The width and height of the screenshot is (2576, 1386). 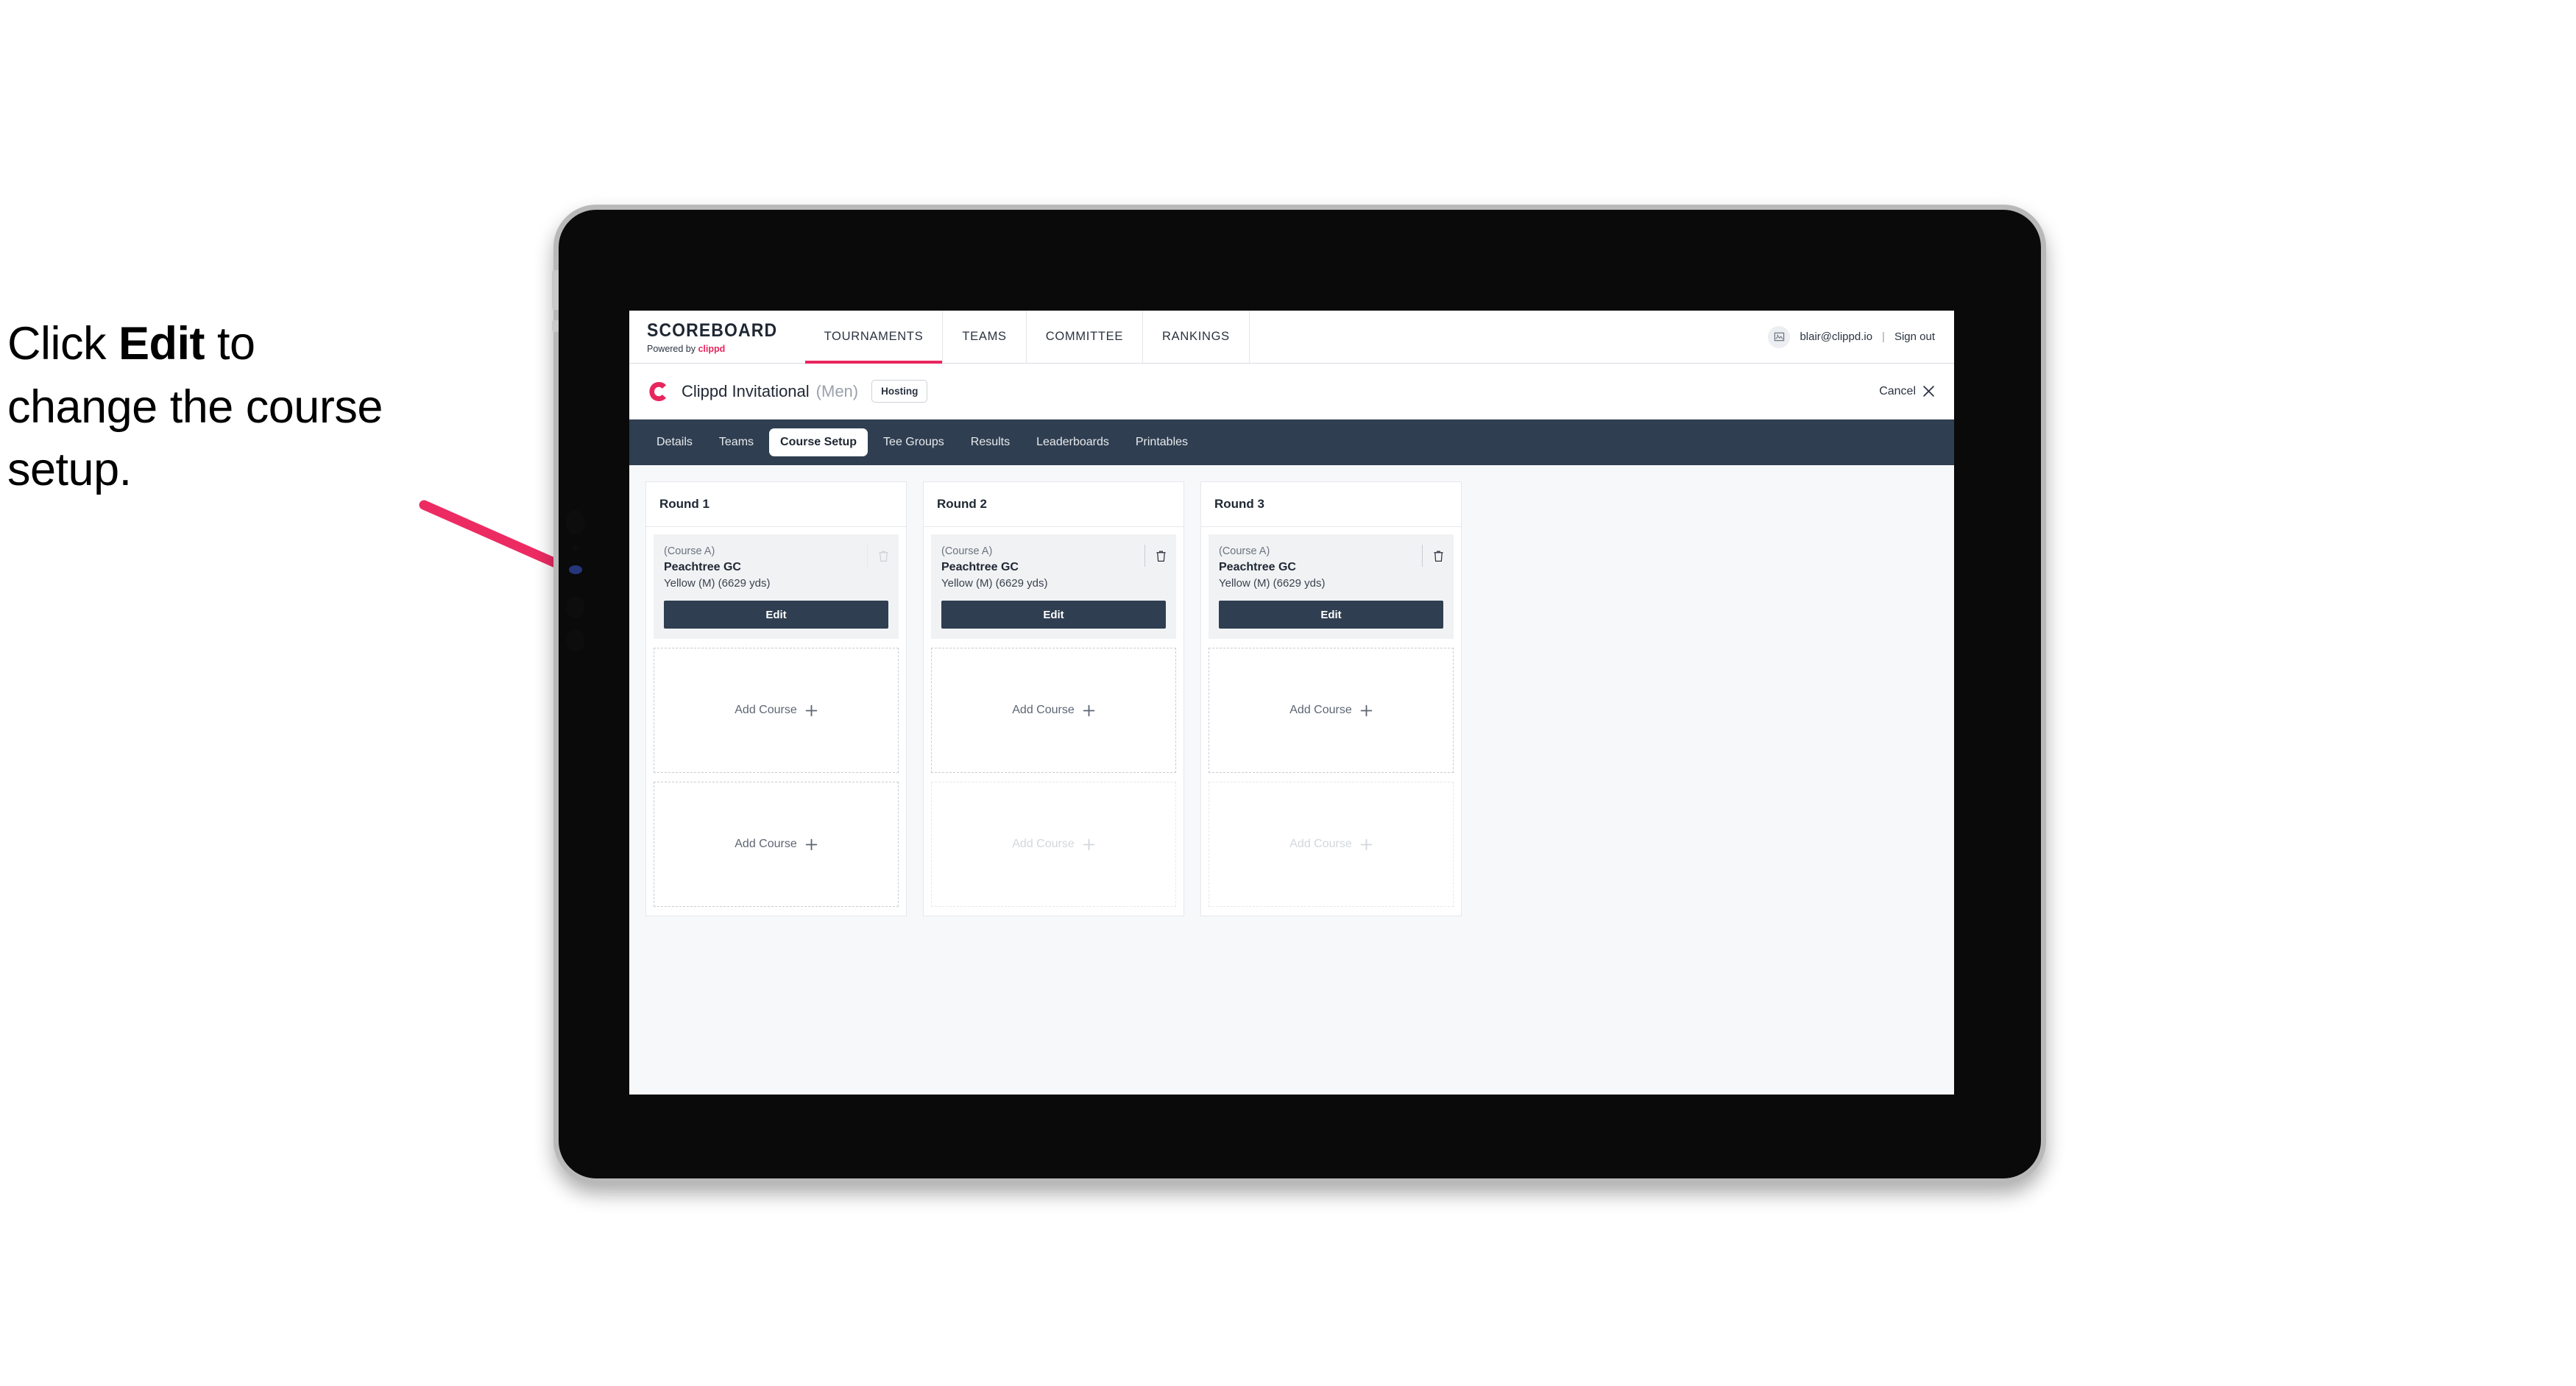 I want to click on nav-item-tournaments: TOURNAMENTS, so click(x=874, y=337).